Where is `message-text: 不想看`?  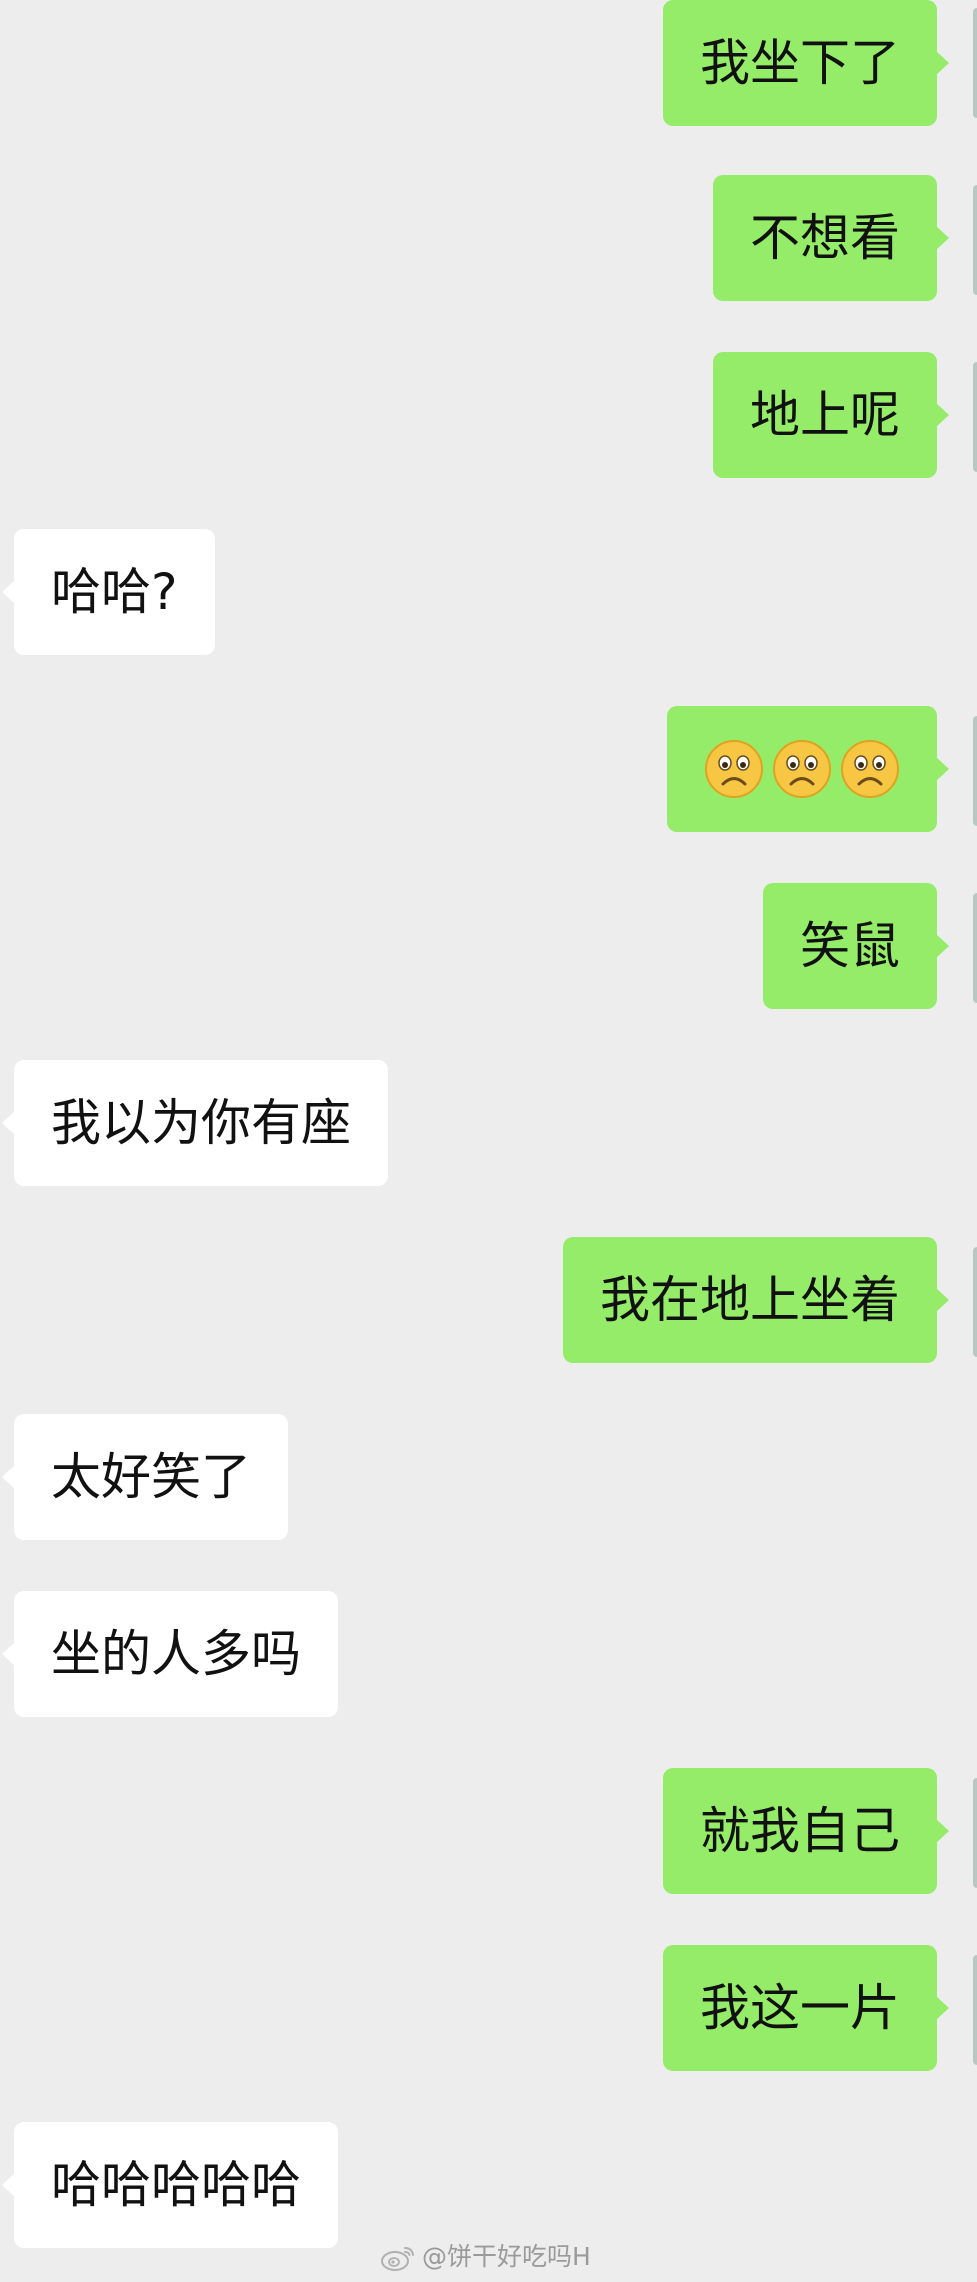 message-text: 不想看 is located at coordinates (825, 238).